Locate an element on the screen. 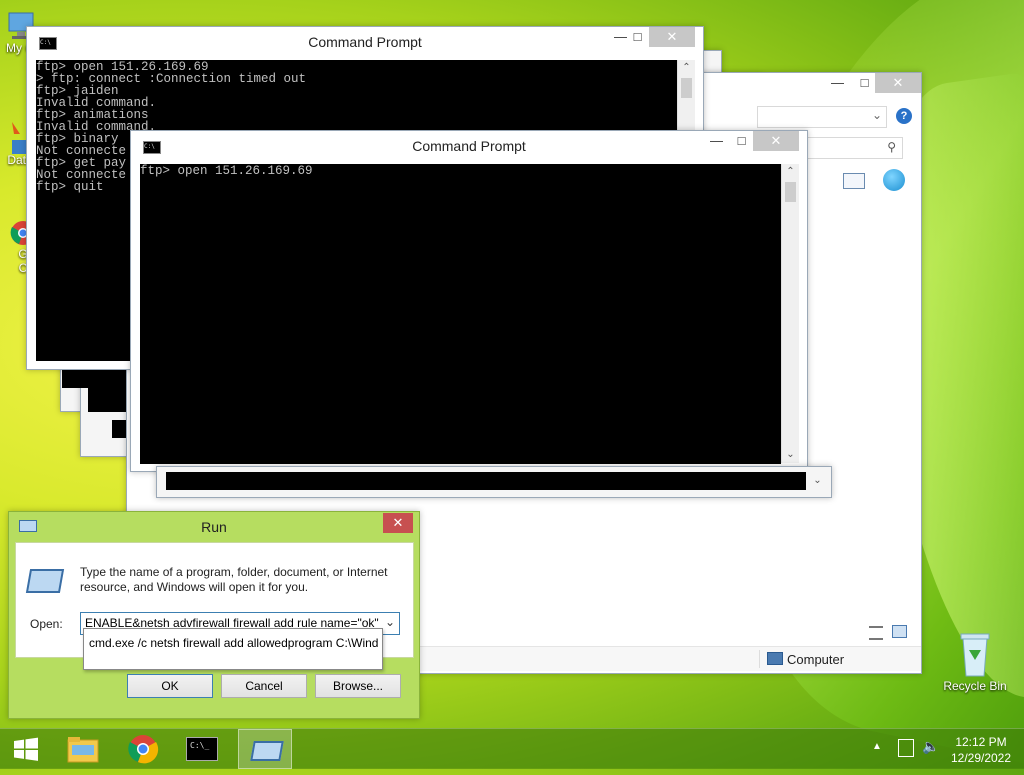 Image resolution: width=1024 pixels, height=775 pixels. volume-icon: 🔈 is located at coordinates (930, 746).